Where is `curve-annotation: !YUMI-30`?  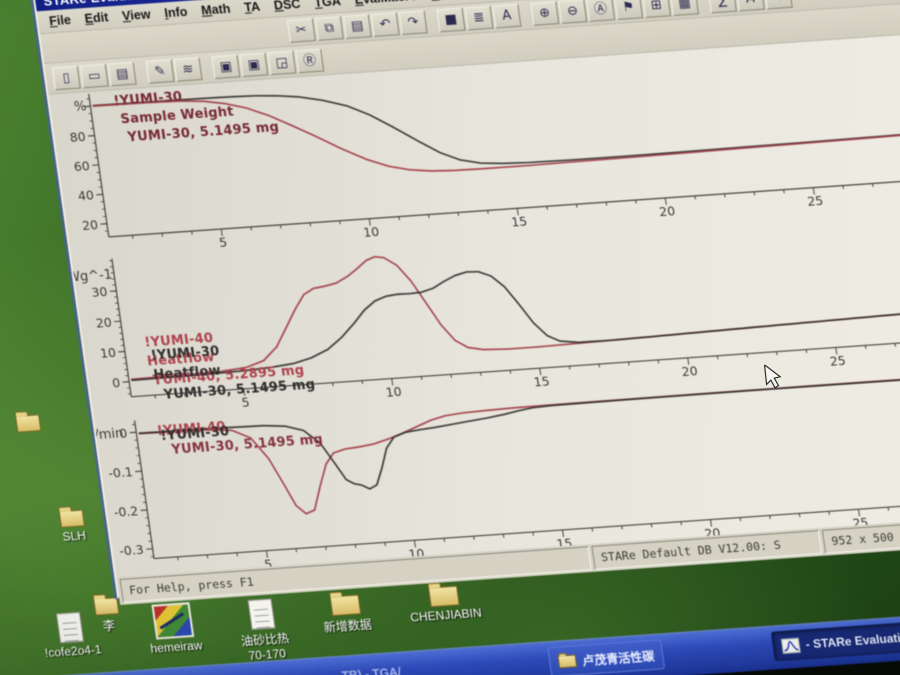 curve-annotation: !YUMI-30 is located at coordinates (148, 100).